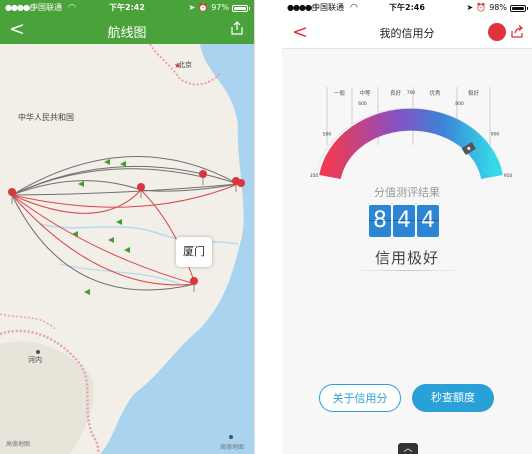 The image size is (532, 454). Describe the element at coordinates (453, 398) in the screenshot. I see `check-quota-button: 秒查额度` at that location.